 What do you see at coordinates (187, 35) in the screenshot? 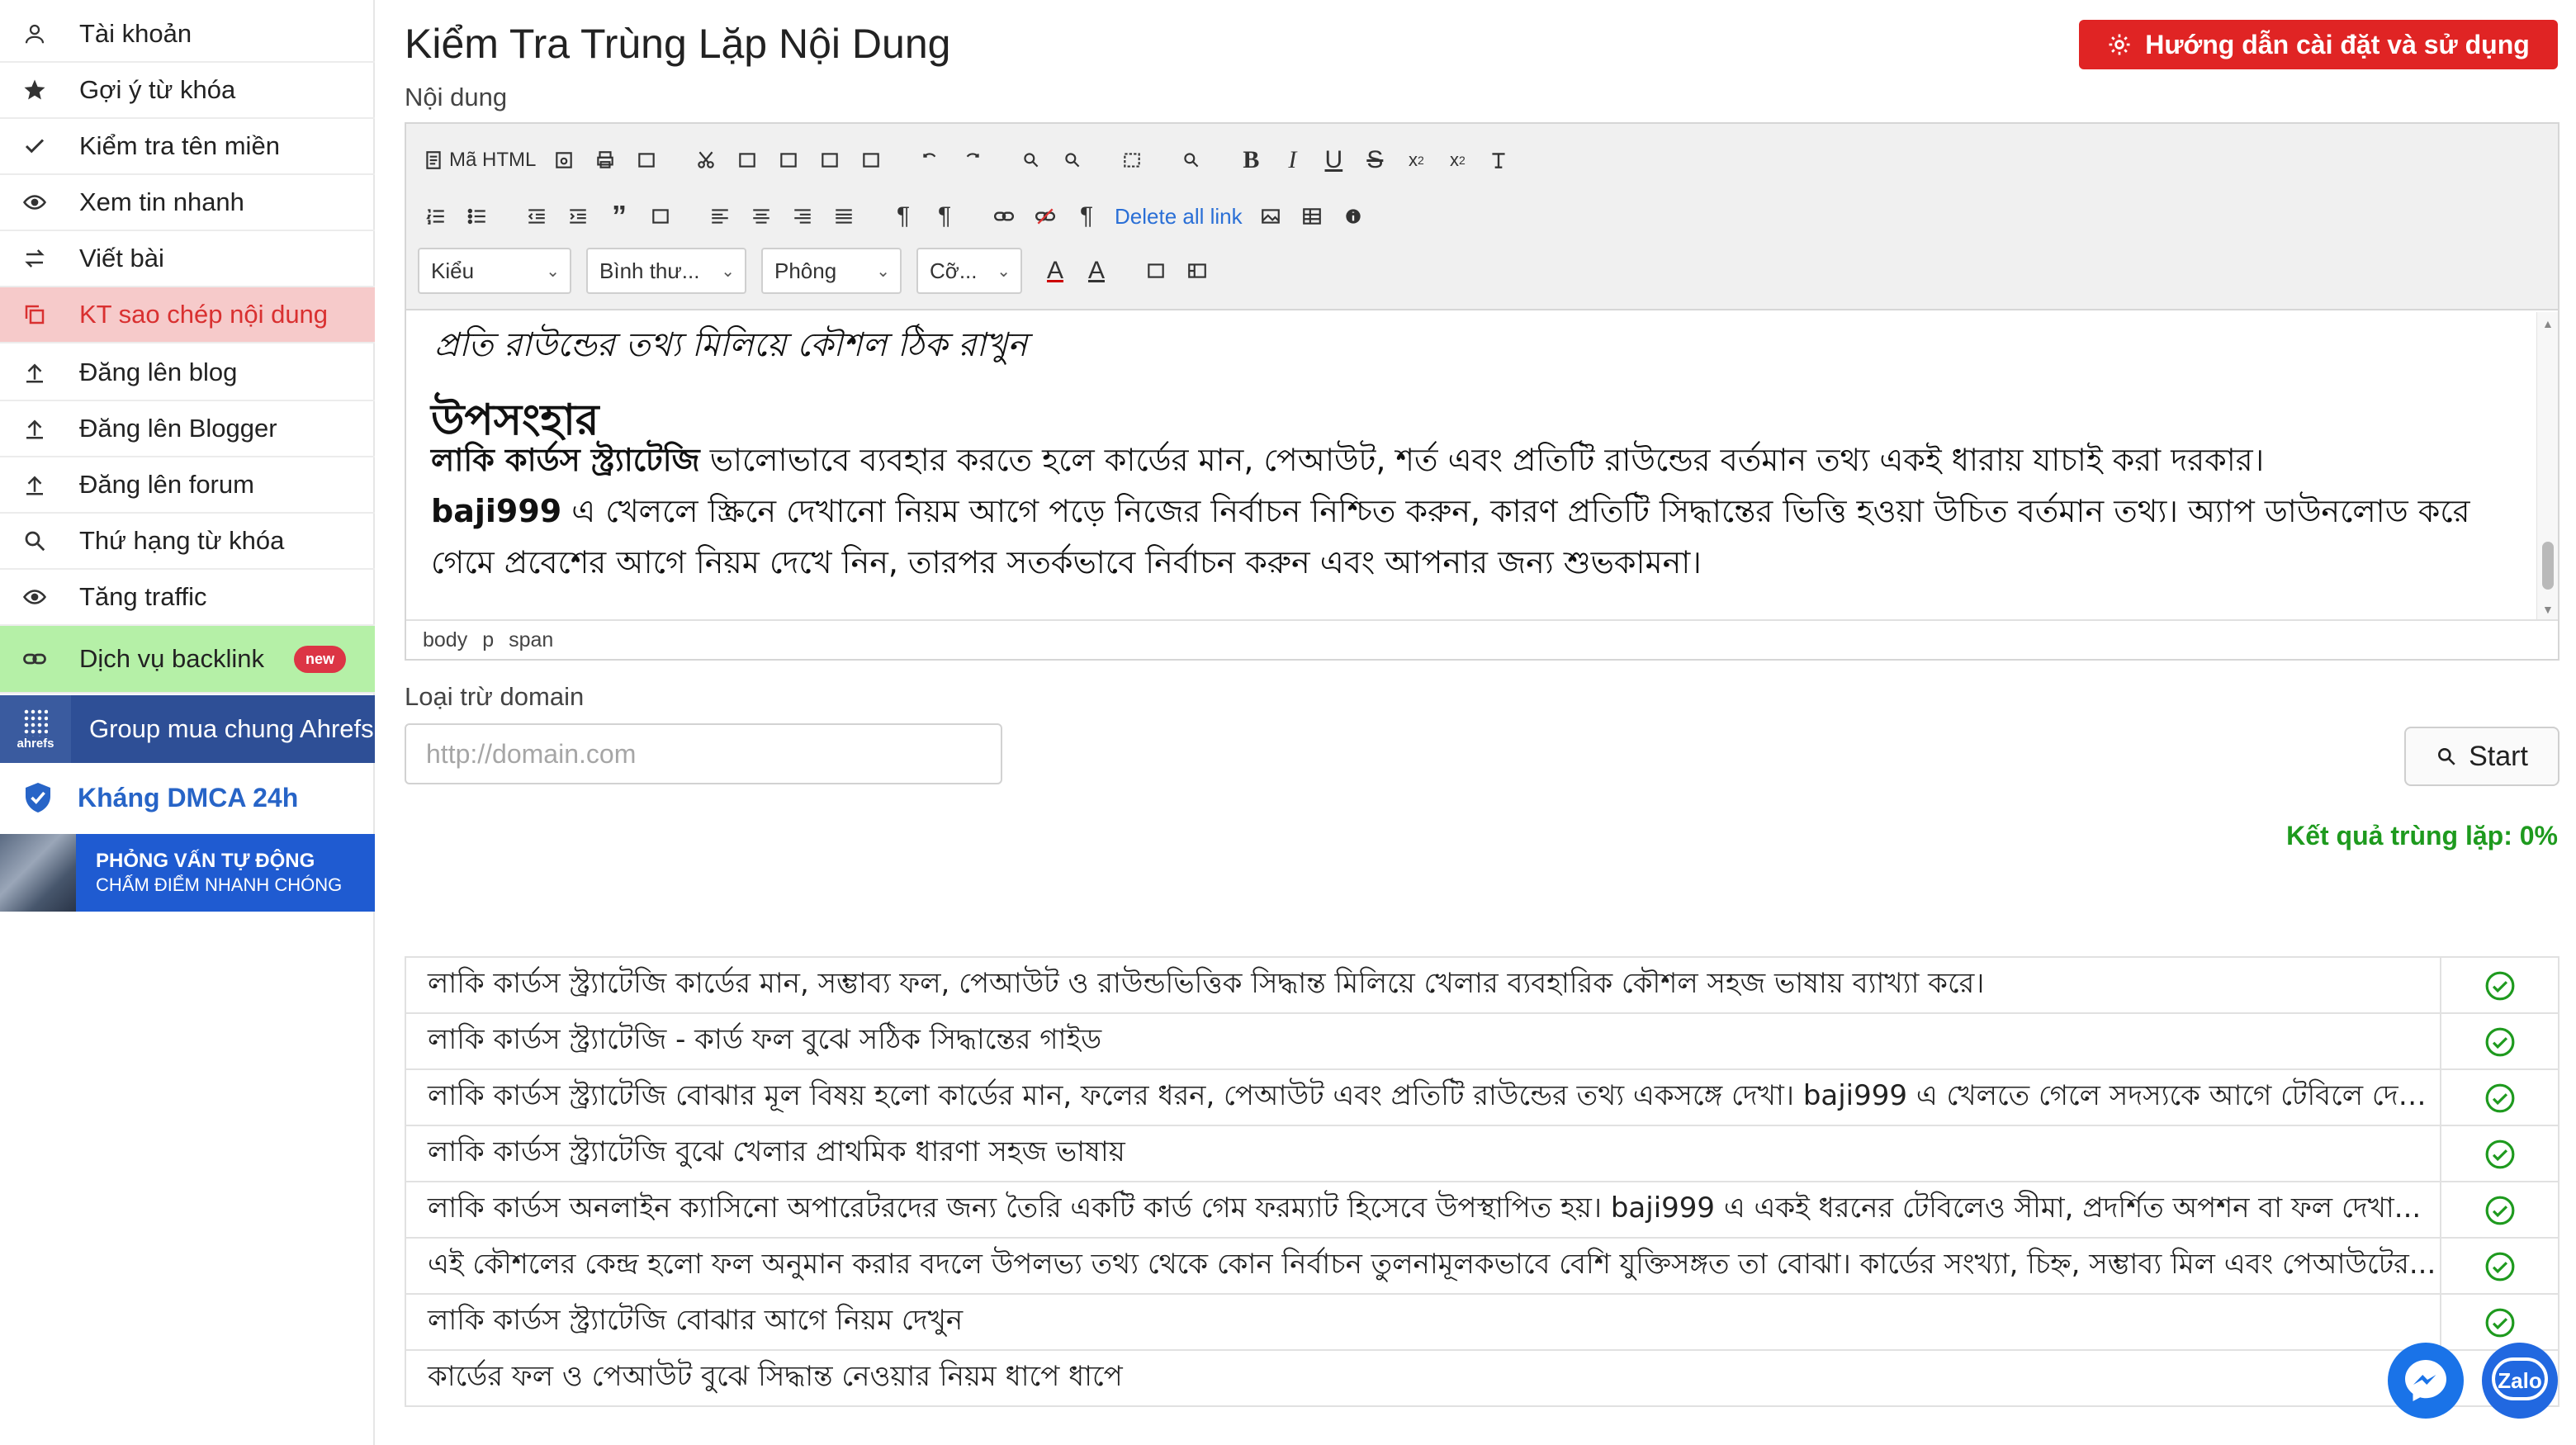
I see `sidebar-item-account: Tài khoản` at bounding box center [187, 35].